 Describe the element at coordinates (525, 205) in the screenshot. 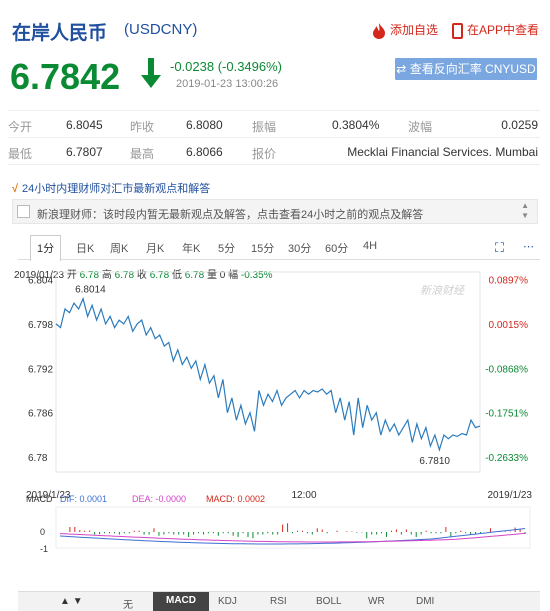

I see `chevron-up-icon: ▲` at that location.